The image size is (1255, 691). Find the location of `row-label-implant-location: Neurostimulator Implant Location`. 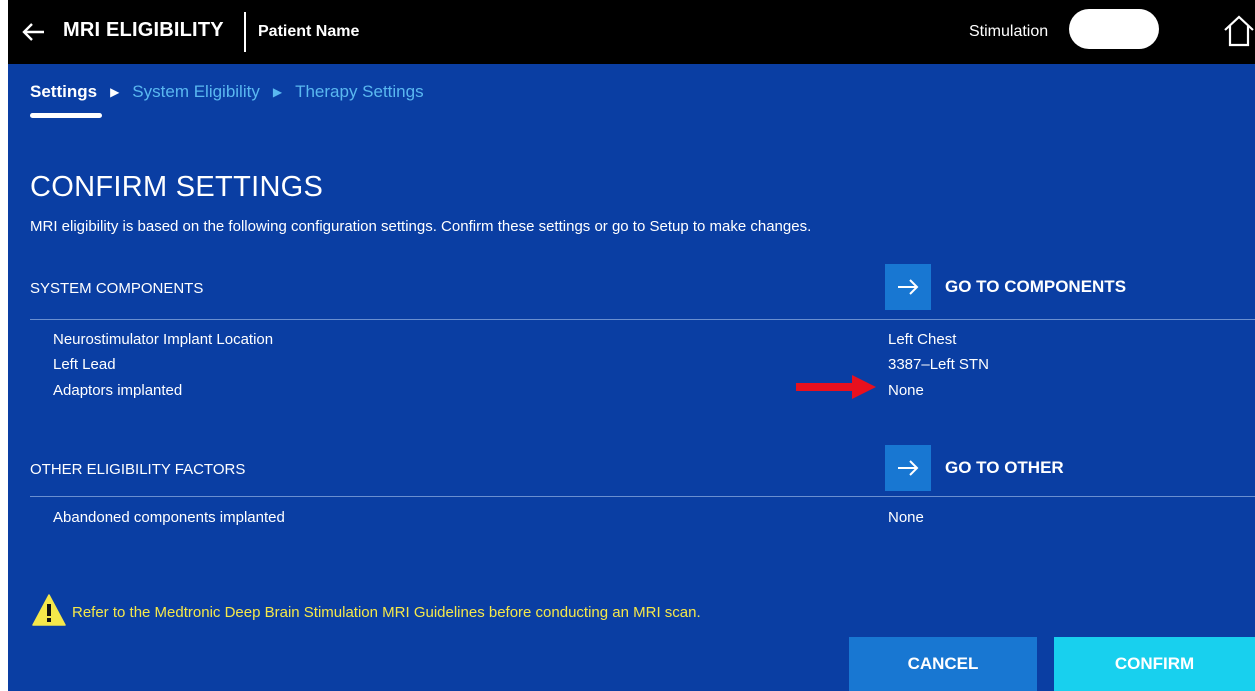

row-label-implant-location: Neurostimulator Implant Location is located at coordinates (163, 339).